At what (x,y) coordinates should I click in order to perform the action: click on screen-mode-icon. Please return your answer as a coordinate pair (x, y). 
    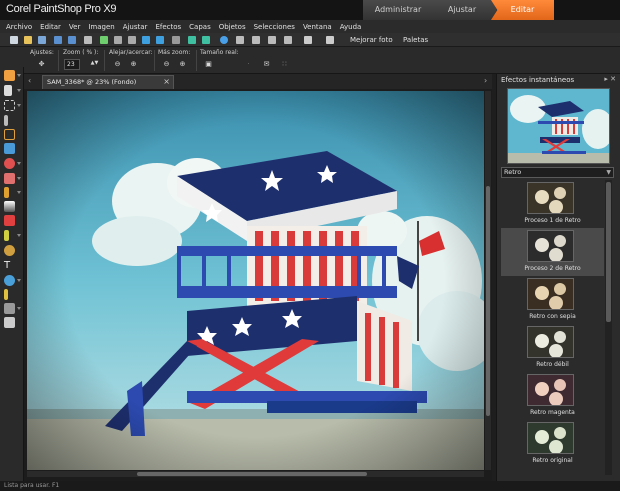
    Looking at the image, I should click on (308, 40).